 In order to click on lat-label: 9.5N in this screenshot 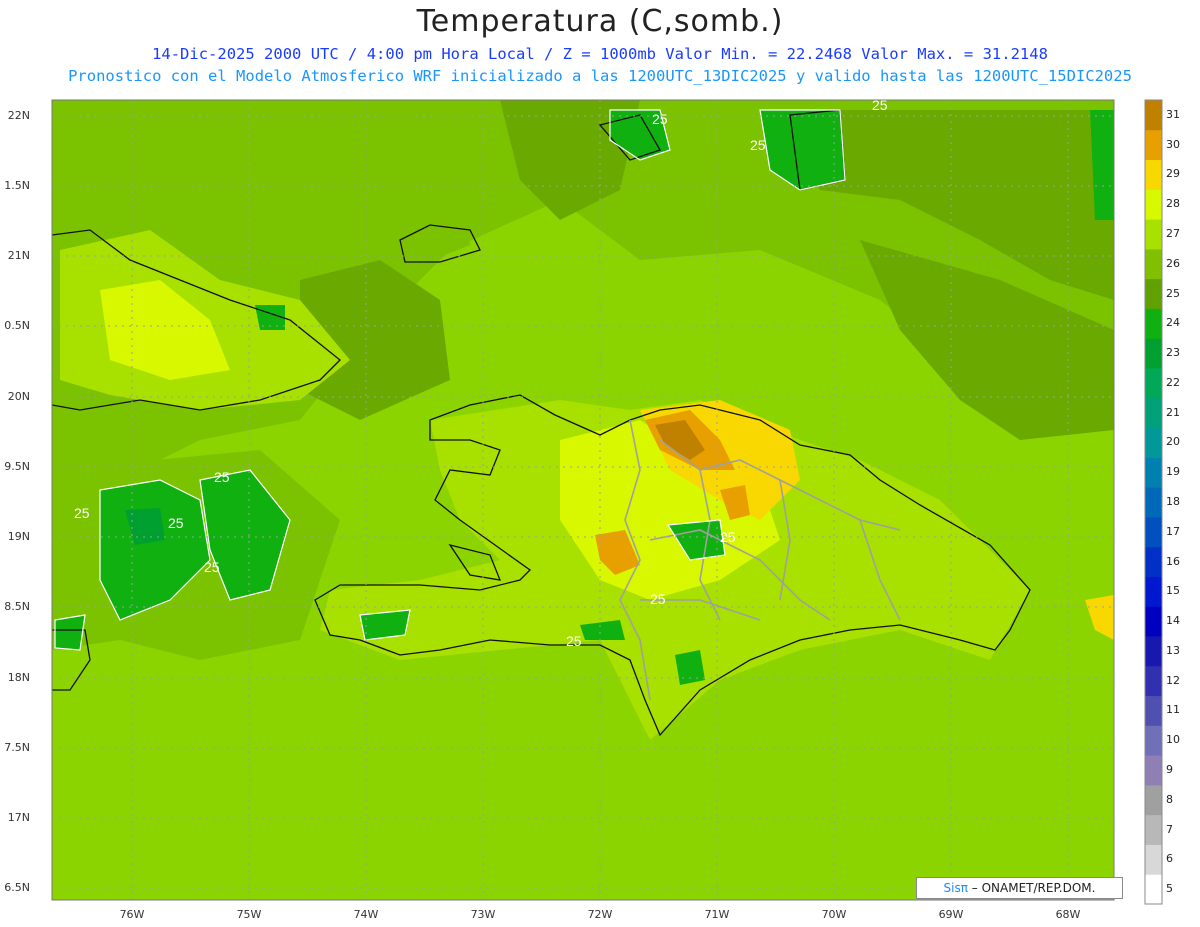, I will do `click(17, 466)`.